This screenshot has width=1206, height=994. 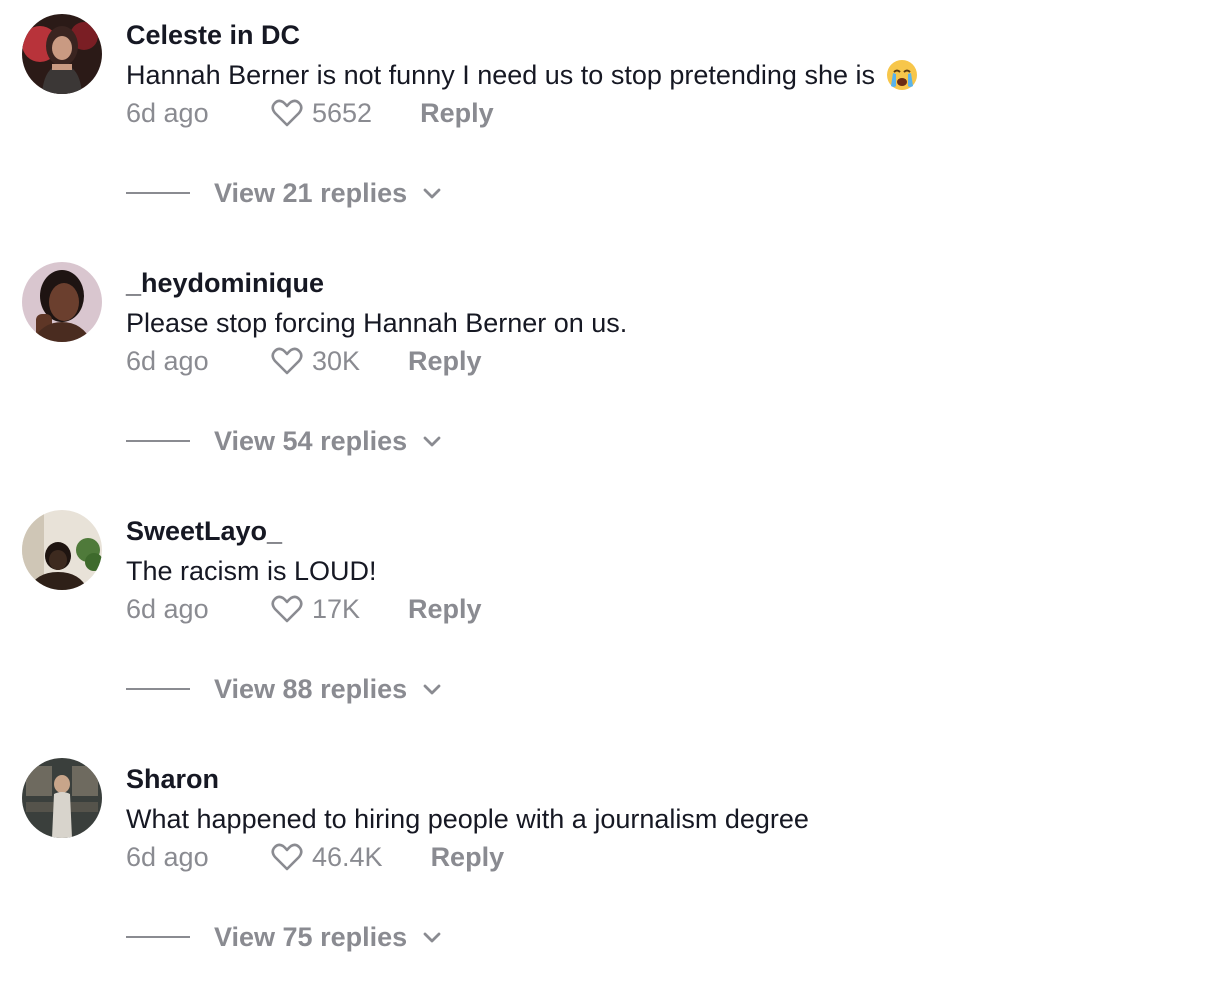 I want to click on username: SweetLayo_, so click(x=204, y=531).